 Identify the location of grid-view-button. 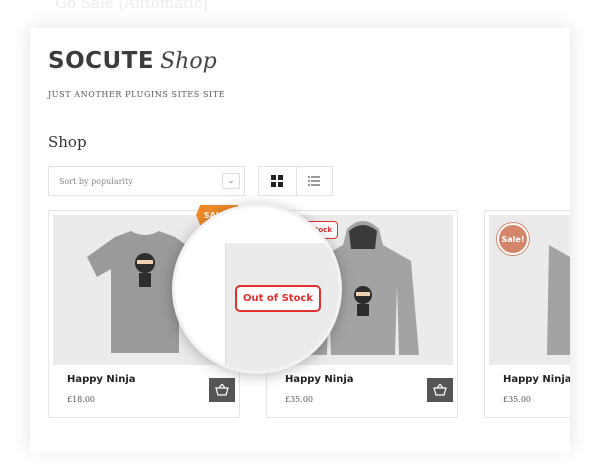
(277, 181).